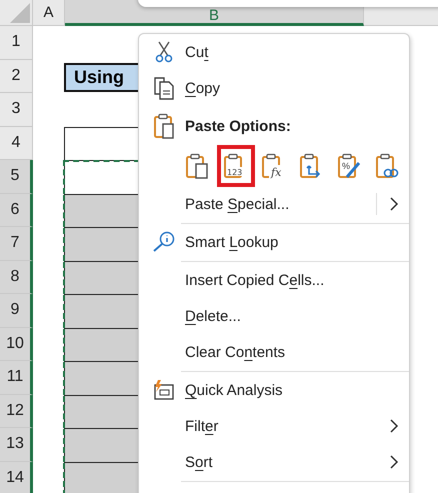 This screenshot has height=493, width=438. What do you see at coordinates (101, 77) in the screenshot?
I see `table-cell: Using` at bounding box center [101, 77].